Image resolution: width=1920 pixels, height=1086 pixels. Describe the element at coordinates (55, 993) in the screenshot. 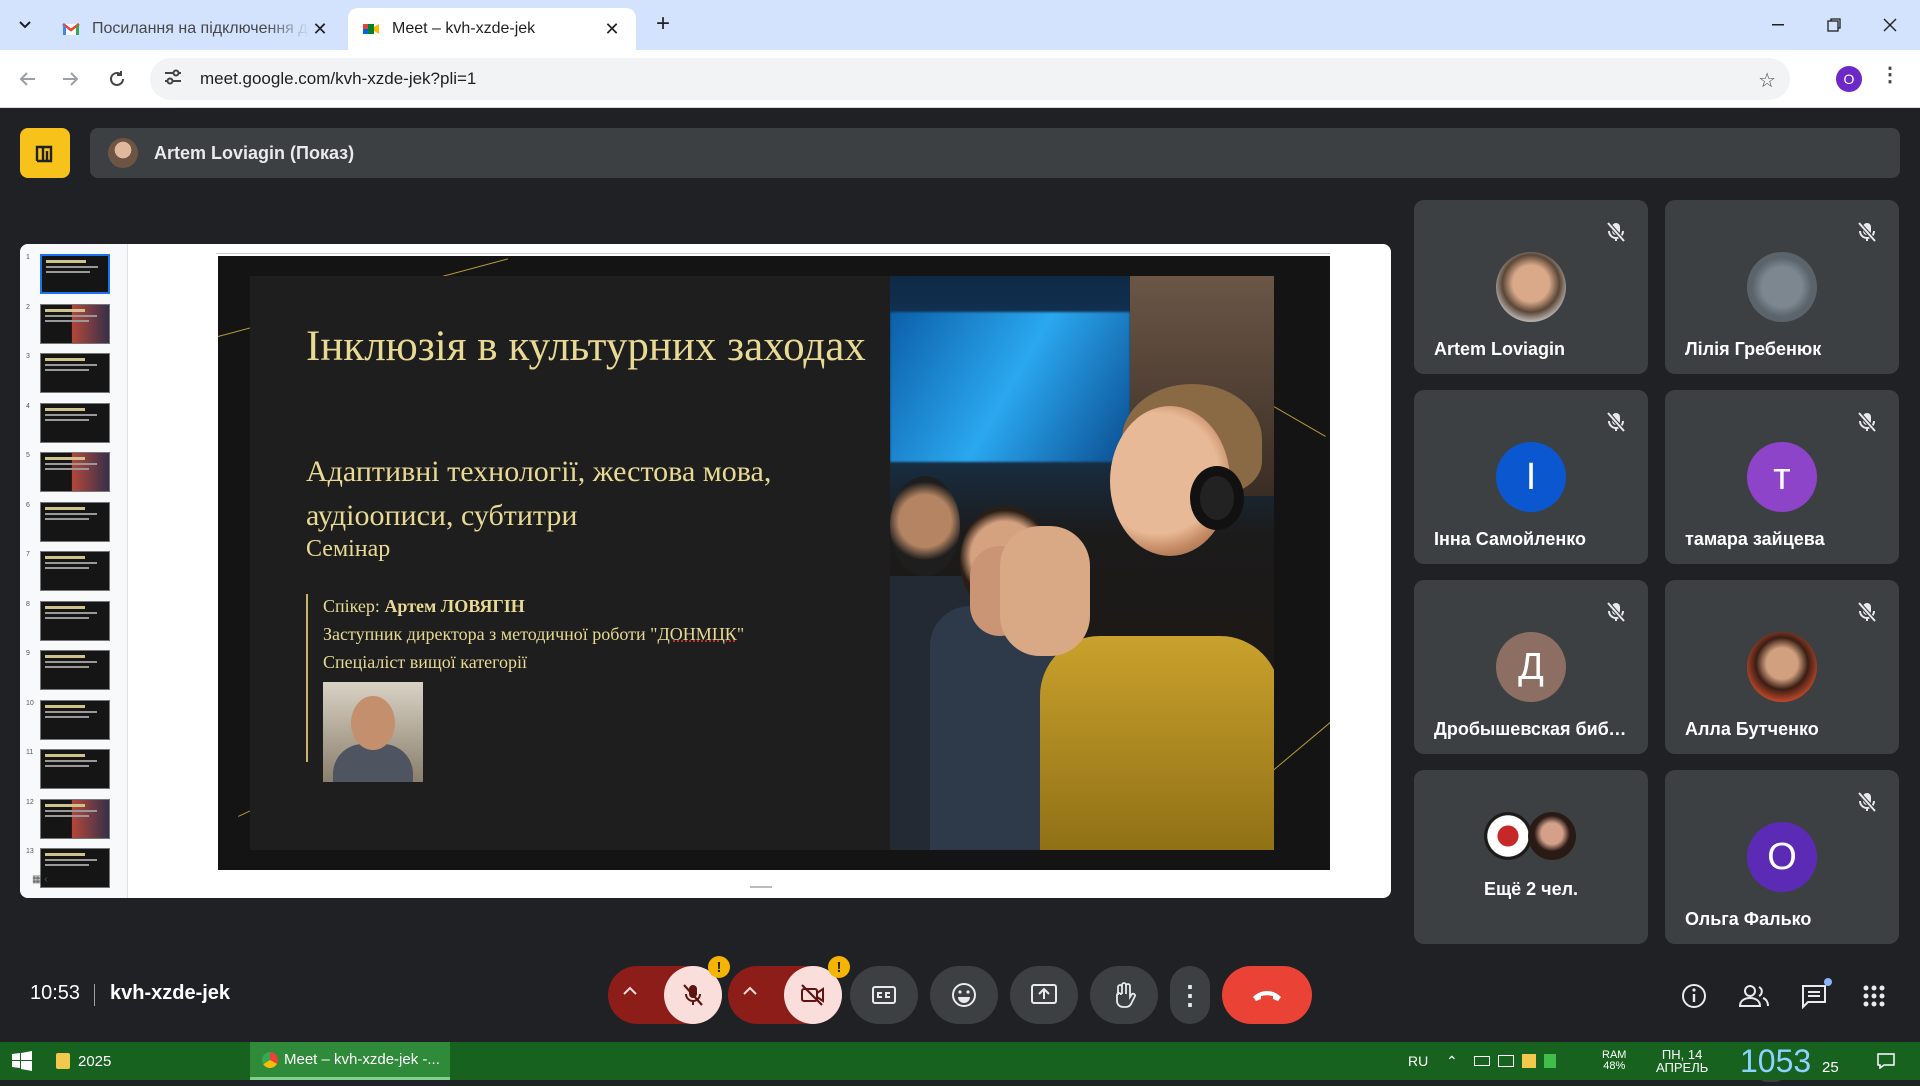

I see `meeting-time: 10:53` at that location.